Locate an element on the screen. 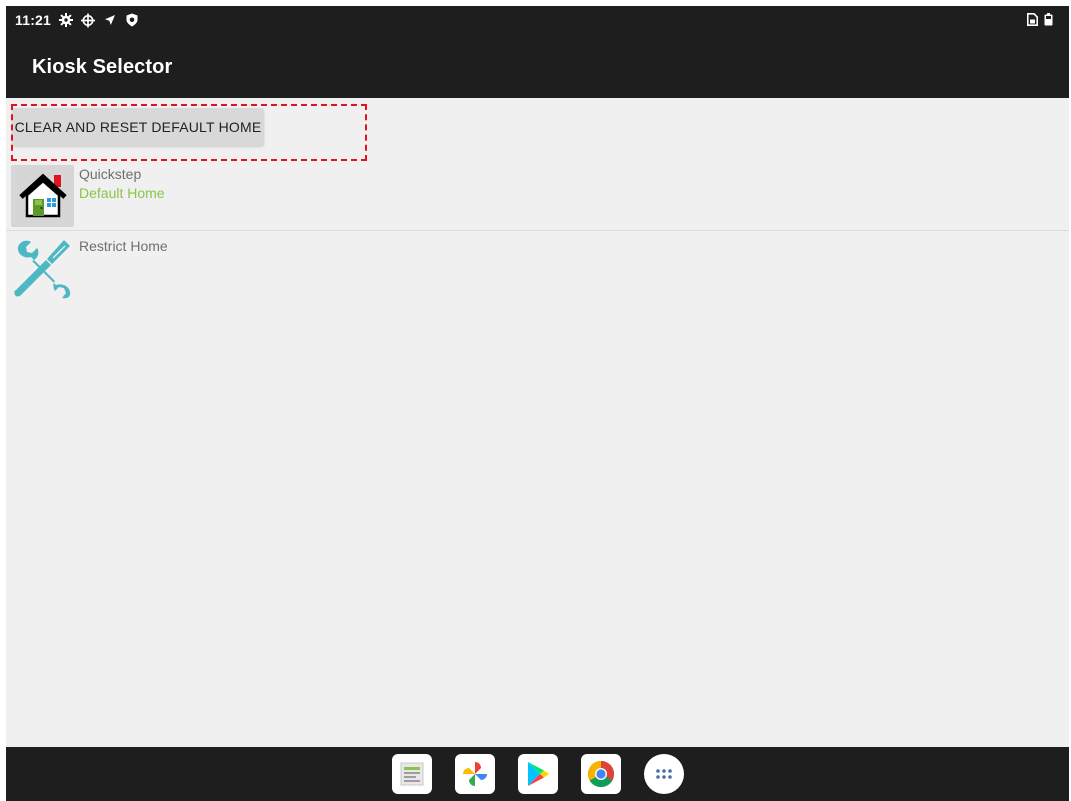 This screenshot has width=1071, height=801. files-icon is located at coordinates (411, 774).